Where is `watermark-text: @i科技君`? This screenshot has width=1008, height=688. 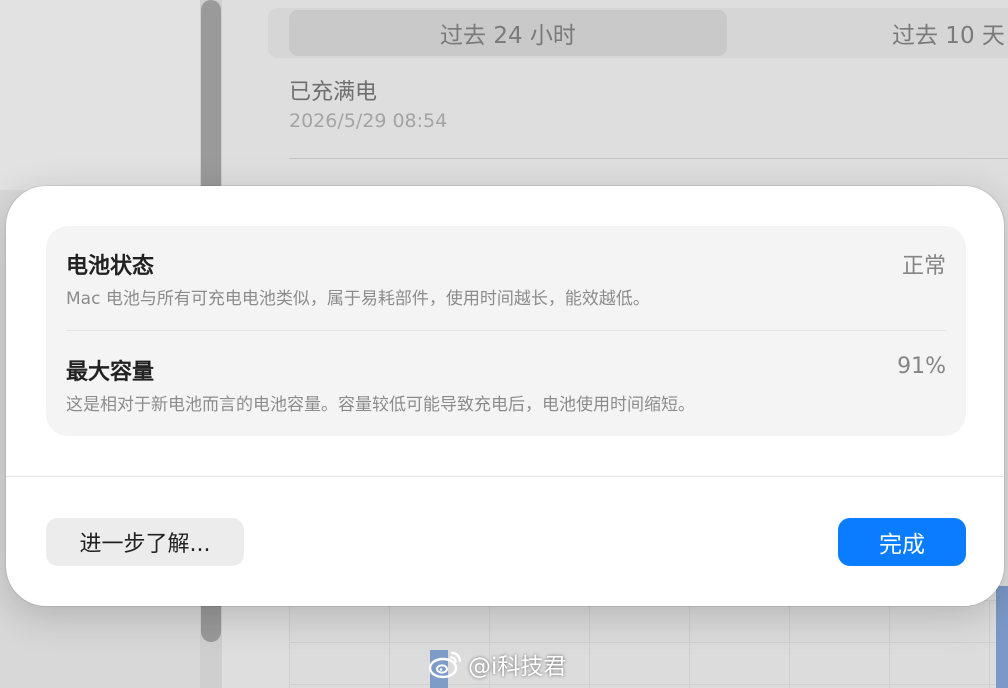 watermark-text: @i科技君 is located at coordinates (517, 667).